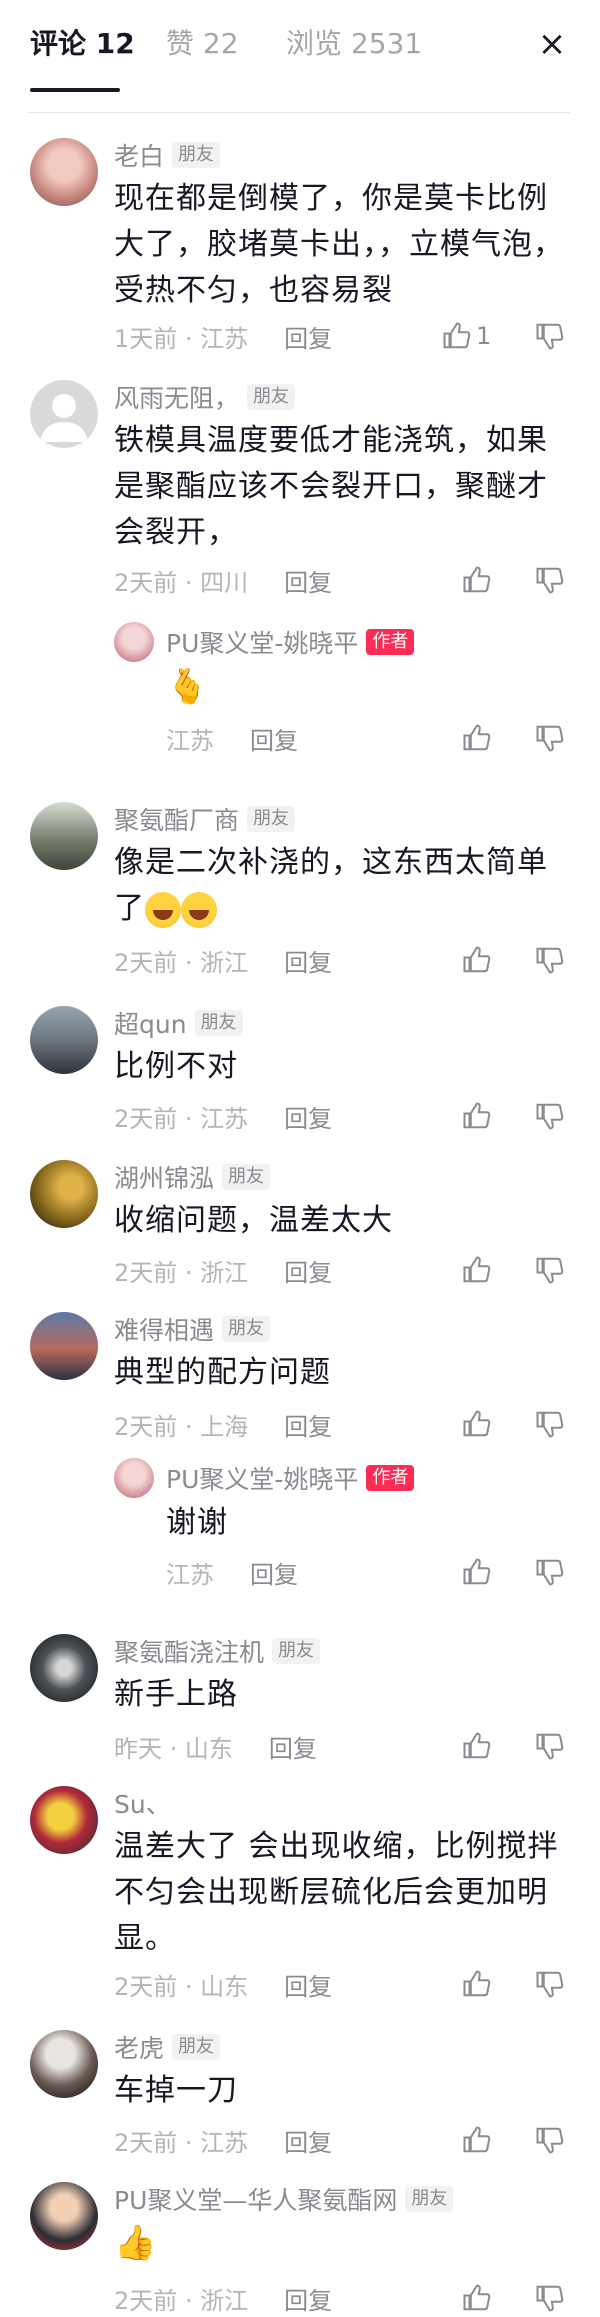 The height and width of the screenshot is (2317, 600). What do you see at coordinates (331, 486) in the screenshot?
I see `comment-text: 铁模具温度要低才能浇筑，如果是聚酯应该不会裂开口，聚醚才会裂开，` at bounding box center [331, 486].